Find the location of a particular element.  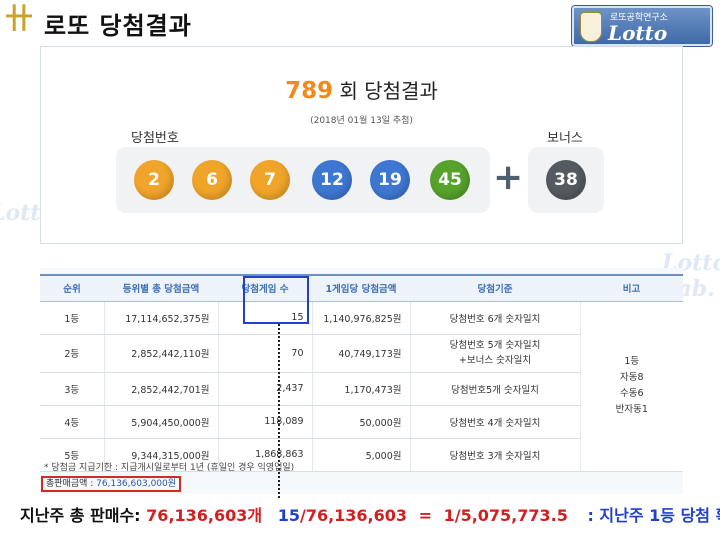

games-column-highlight is located at coordinates (276, 300).